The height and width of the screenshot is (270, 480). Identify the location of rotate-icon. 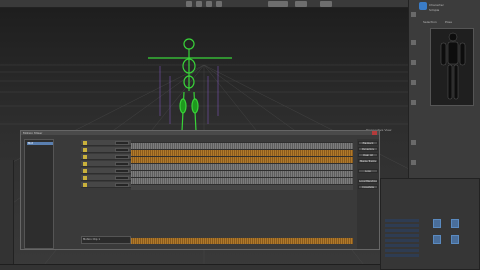
(199, 4).